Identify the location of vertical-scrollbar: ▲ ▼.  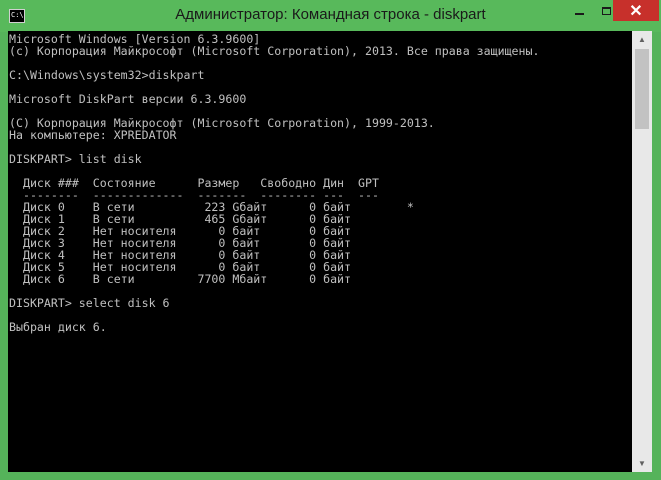
(642, 251).